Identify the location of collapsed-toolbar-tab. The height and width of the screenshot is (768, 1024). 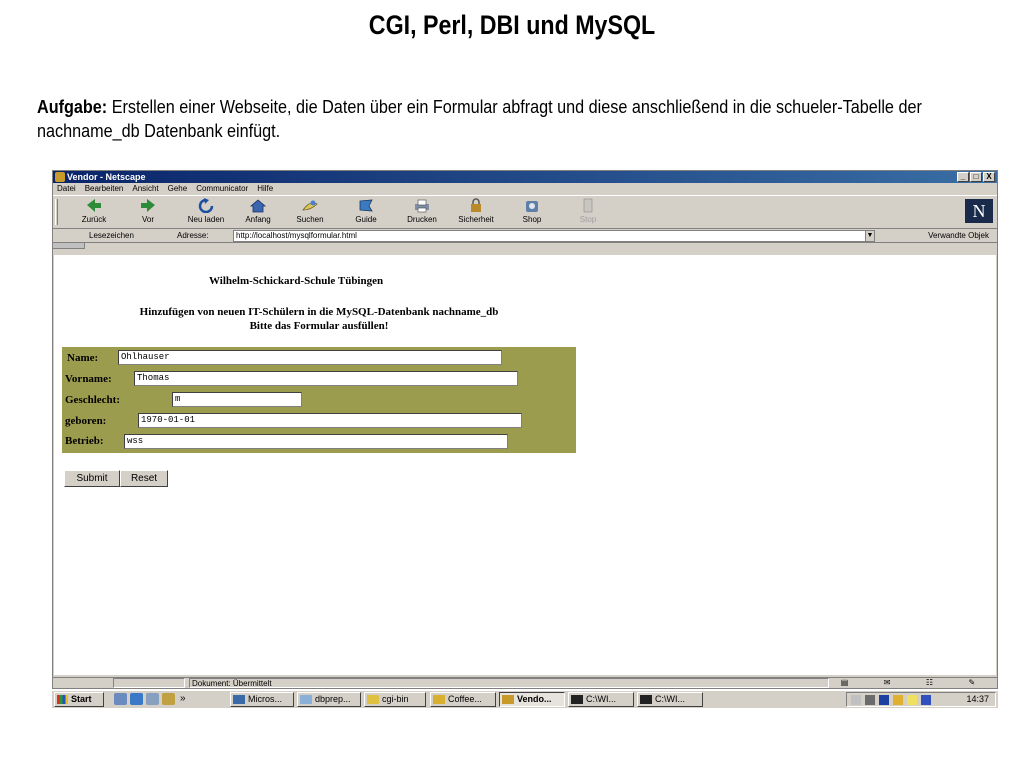
(69, 246).